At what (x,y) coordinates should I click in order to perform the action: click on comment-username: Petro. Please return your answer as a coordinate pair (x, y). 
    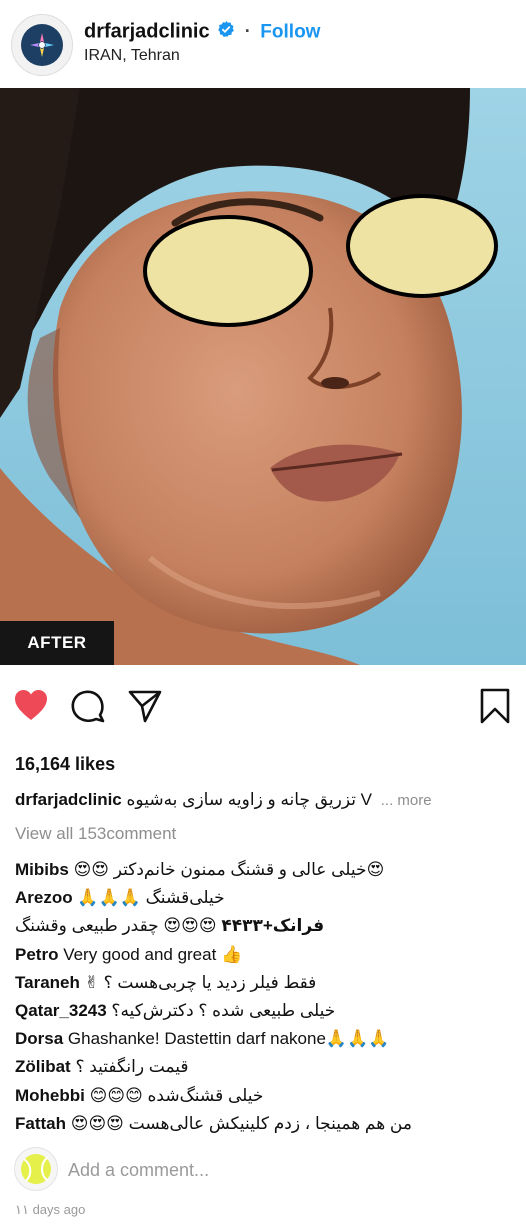
    Looking at the image, I should click on (36, 954).